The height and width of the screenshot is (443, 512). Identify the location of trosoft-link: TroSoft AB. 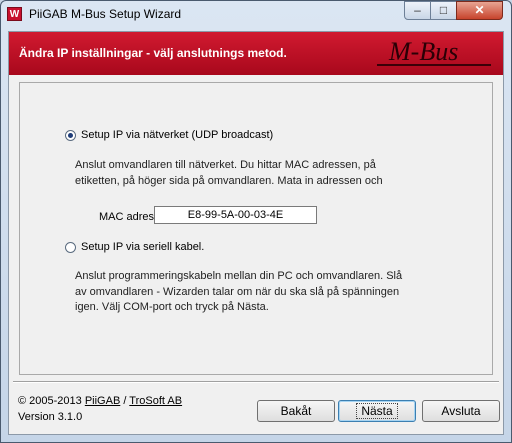
(155, 401).